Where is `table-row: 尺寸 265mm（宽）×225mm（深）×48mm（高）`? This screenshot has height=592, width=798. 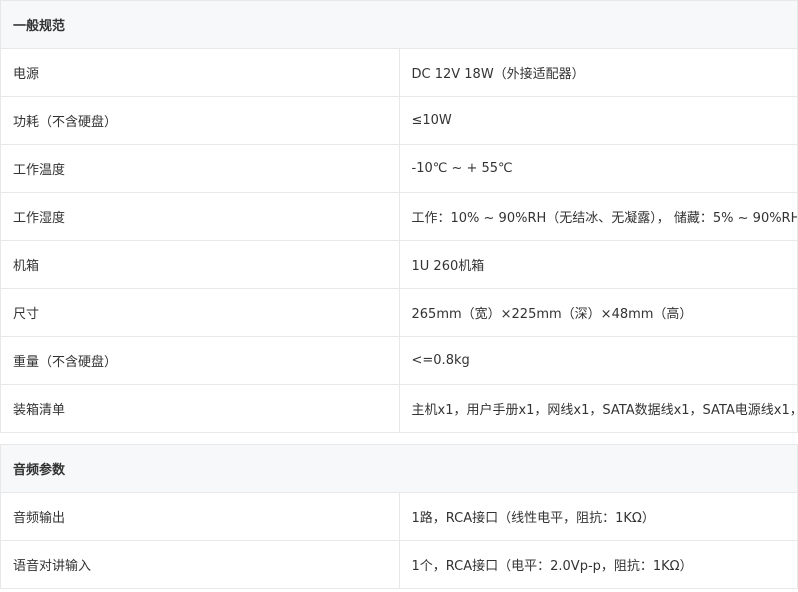 table-row: 尺寸 265mm（宽）×225mm（深）×48mm（高） is located at coordinates (399, 312).